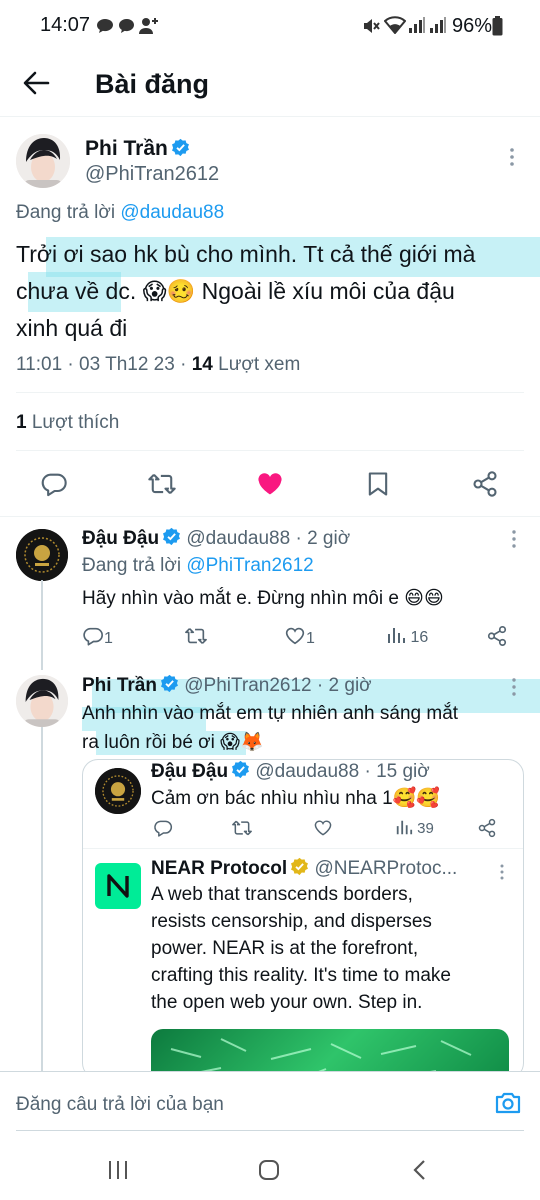  I want to click on replying-to-link: @PhiTran2612, so click(249, 565).